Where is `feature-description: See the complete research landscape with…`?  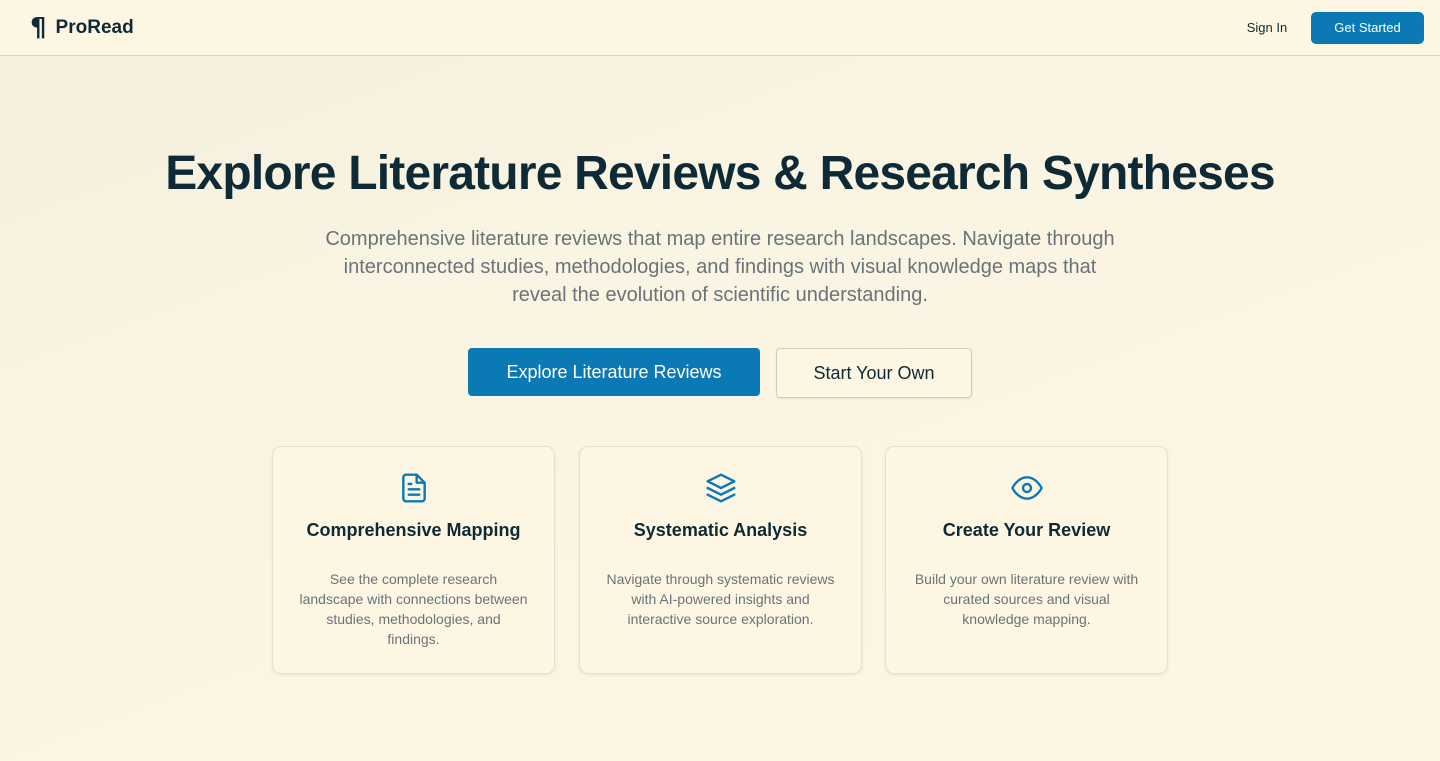 feature-description: See the complete research landscape with… is located at coordinates (413, 609).